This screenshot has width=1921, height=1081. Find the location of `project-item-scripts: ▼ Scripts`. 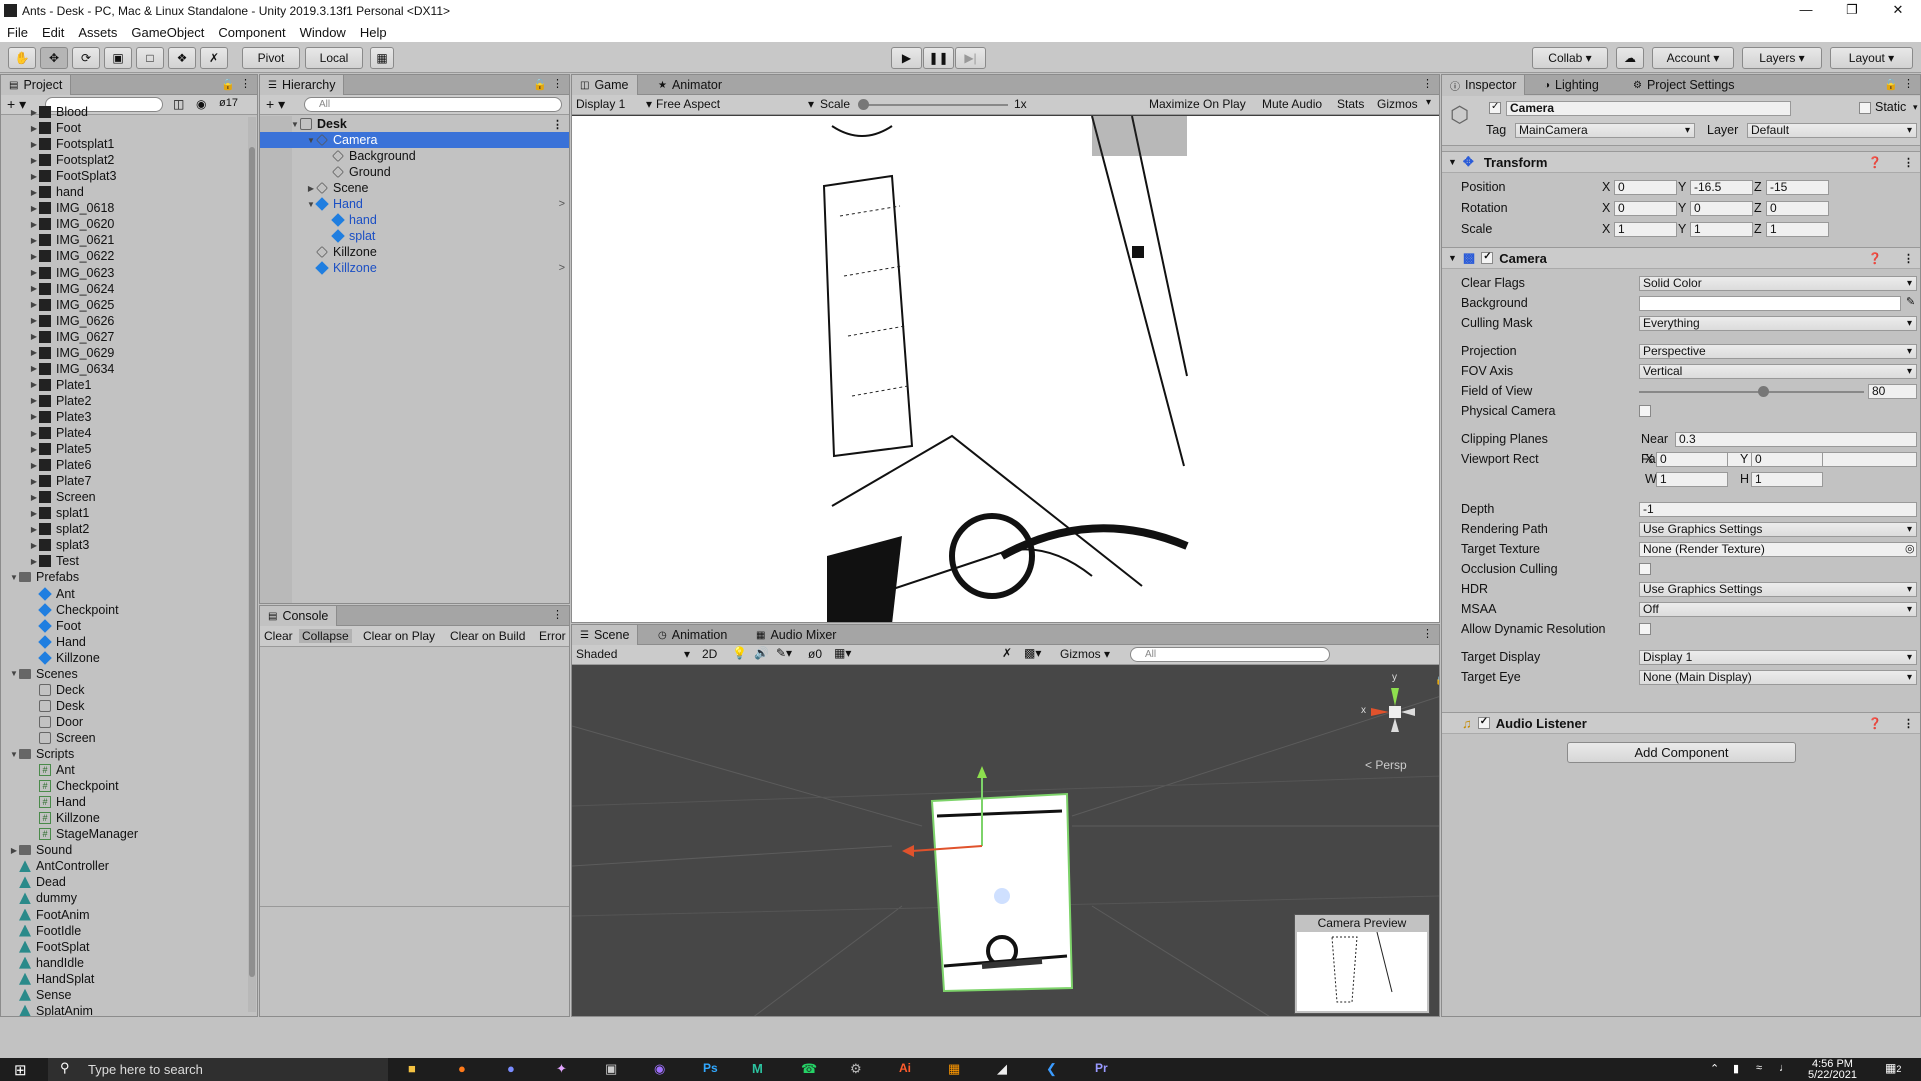

project-item-scripts: ▼ Scripts is located at coordinates (41, 754).